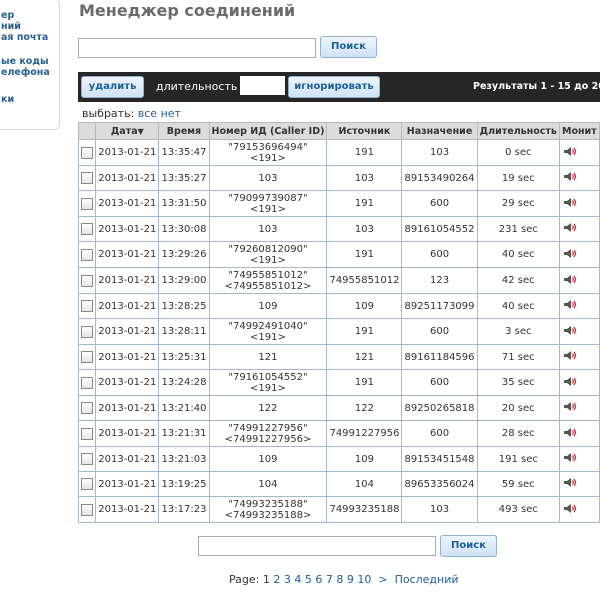 This screenshot has height=600, width=600. What do you see at coordinates (439, 131) in the screenshot?
I see `column-header-destination: Назначение` at bounding box center [439, 131].